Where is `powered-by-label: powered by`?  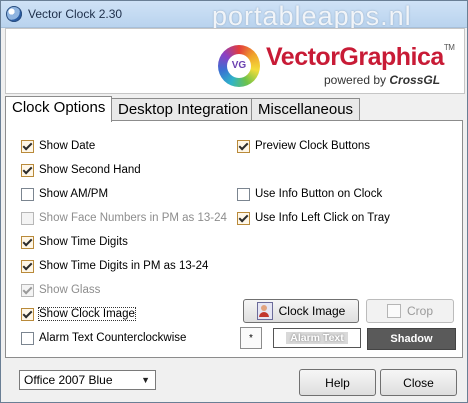 powered-by-label: powered by is located at coordinates (355, 80).